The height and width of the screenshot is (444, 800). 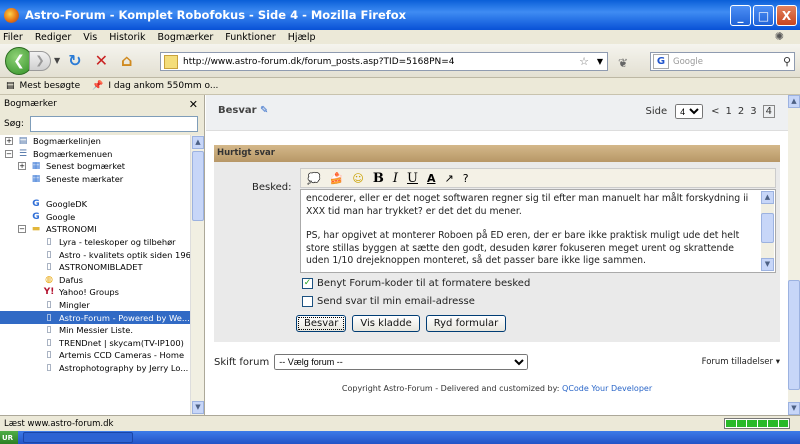 What do you see at coordinates (90, 37) in the screenshot?
I see `menu-vis: Vis` at bounding box center [90, 37].